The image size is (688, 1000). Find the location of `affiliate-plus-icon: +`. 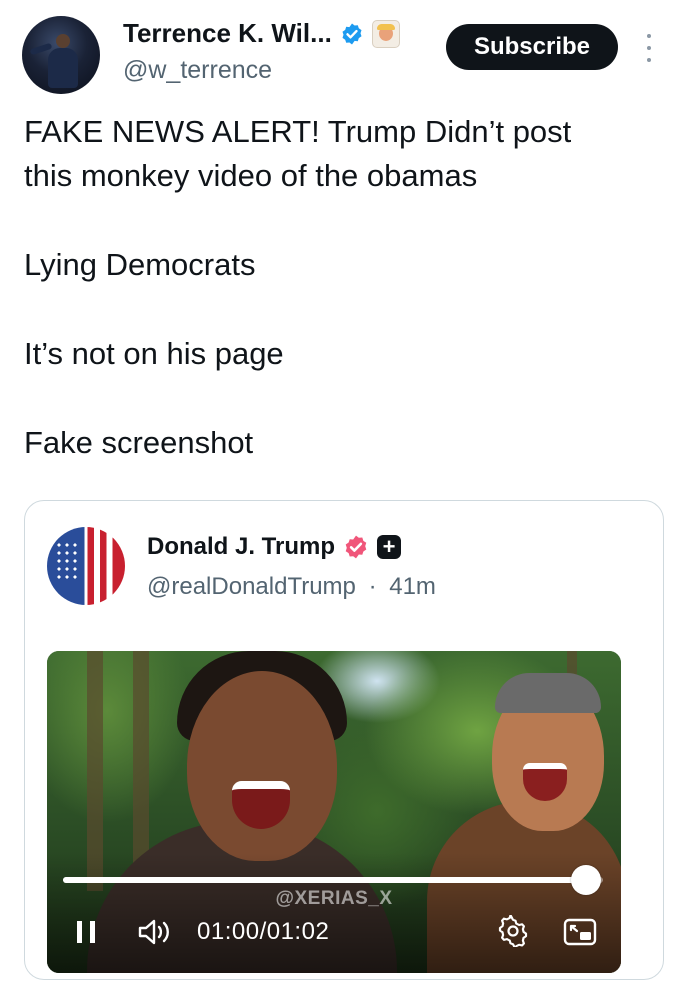

affiliate-plus-icon: + is located at coordinates (389, 547).